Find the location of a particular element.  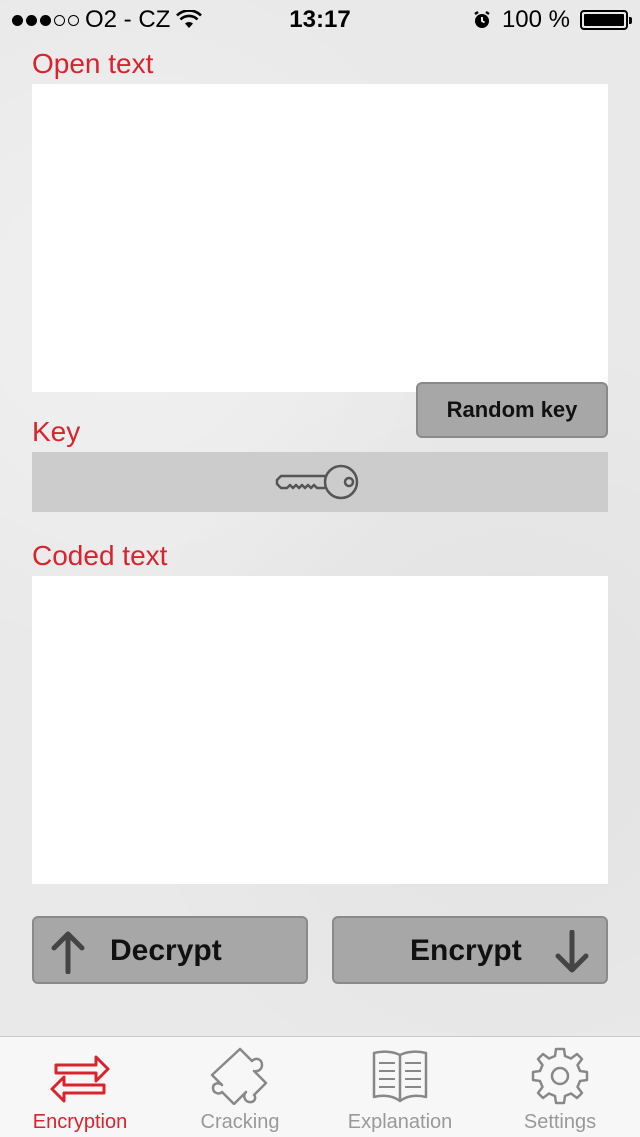

tab-cracking: Cracking is located at coordinates (240, 1087).